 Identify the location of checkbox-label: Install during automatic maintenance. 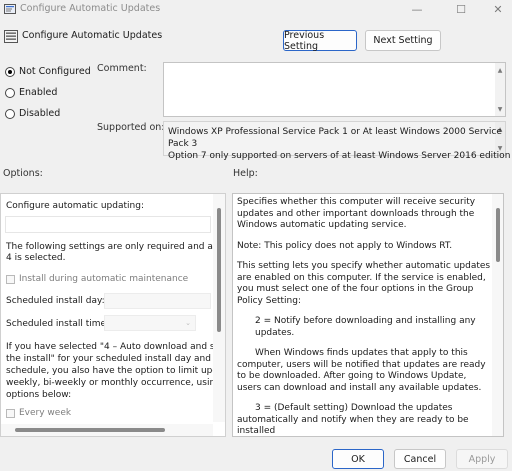
(104, 279).